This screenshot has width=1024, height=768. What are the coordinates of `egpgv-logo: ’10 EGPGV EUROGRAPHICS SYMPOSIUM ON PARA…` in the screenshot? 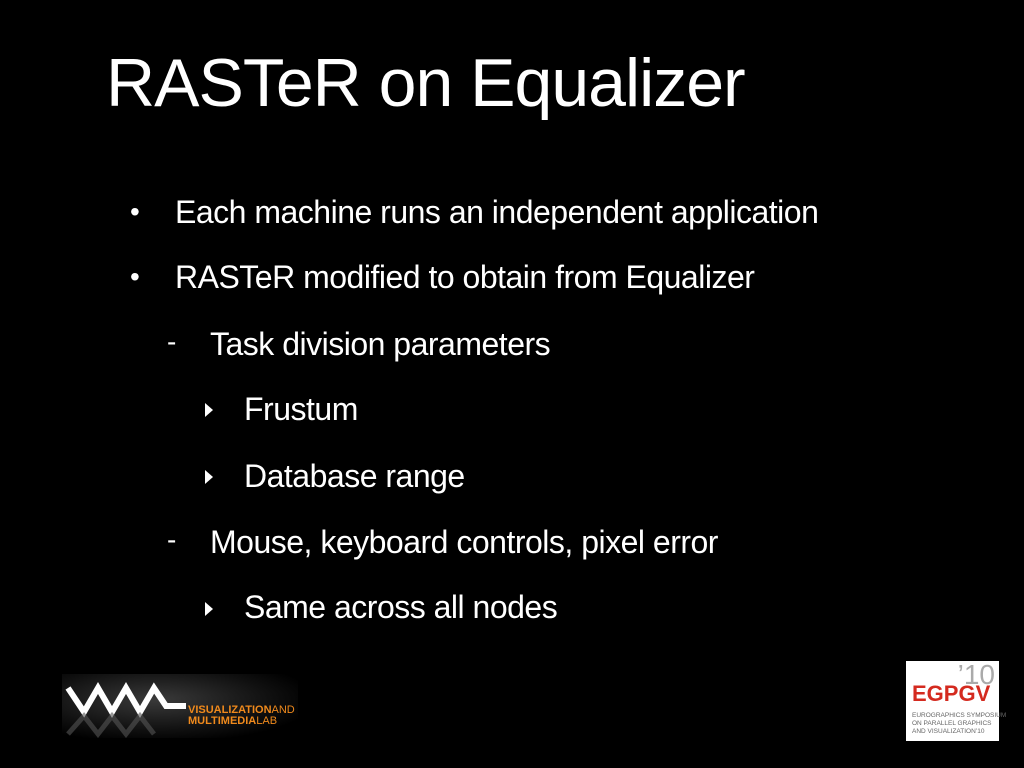 It's located at (956, 700).